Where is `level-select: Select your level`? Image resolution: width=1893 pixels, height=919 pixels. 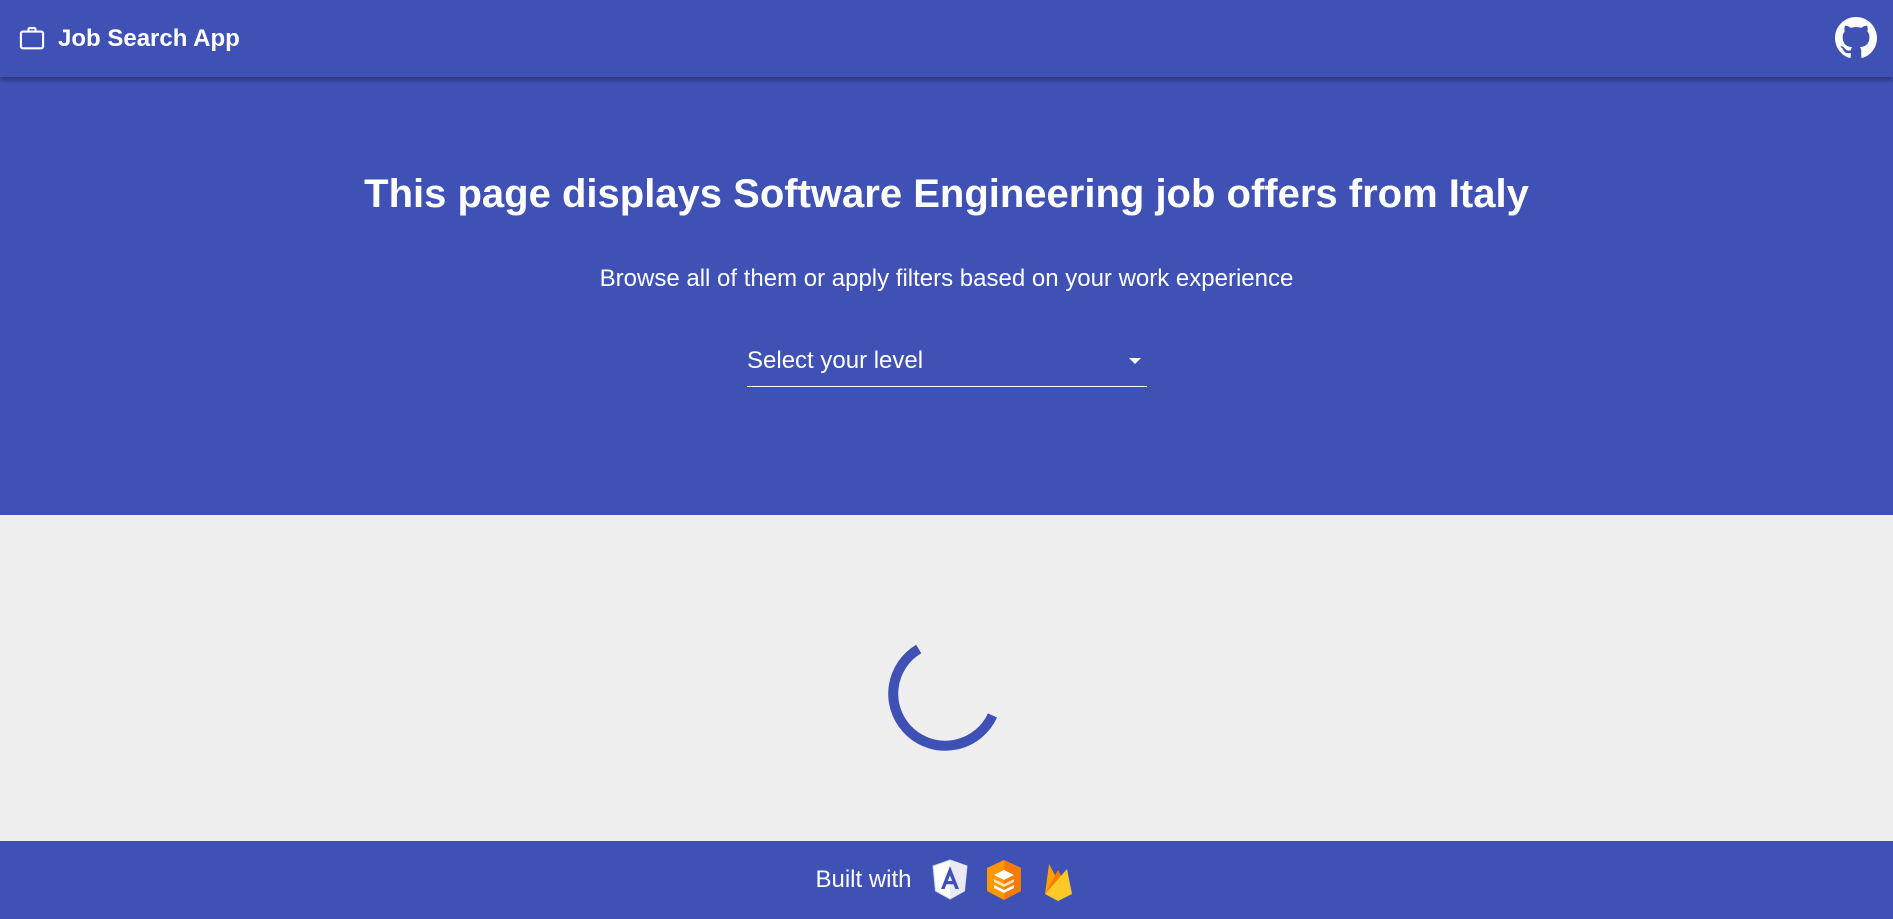 level-select: Select your level is located at coordinates (947, 363).